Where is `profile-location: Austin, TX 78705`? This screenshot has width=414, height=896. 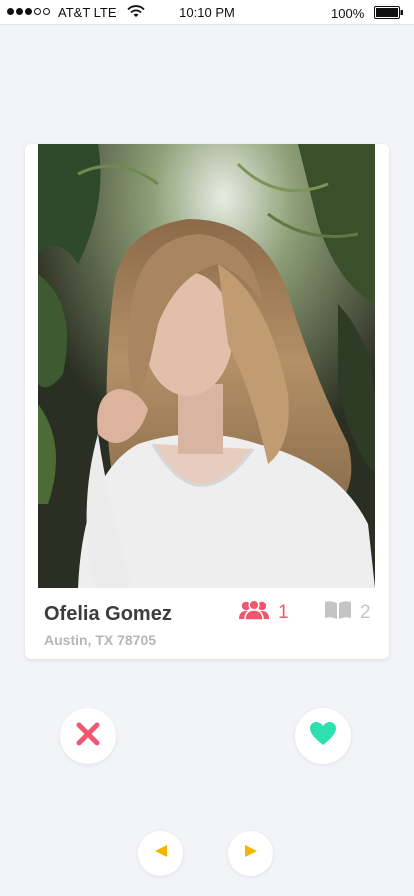
profile-location: Austin, TX 78705 is located at coordinates (100, 640).